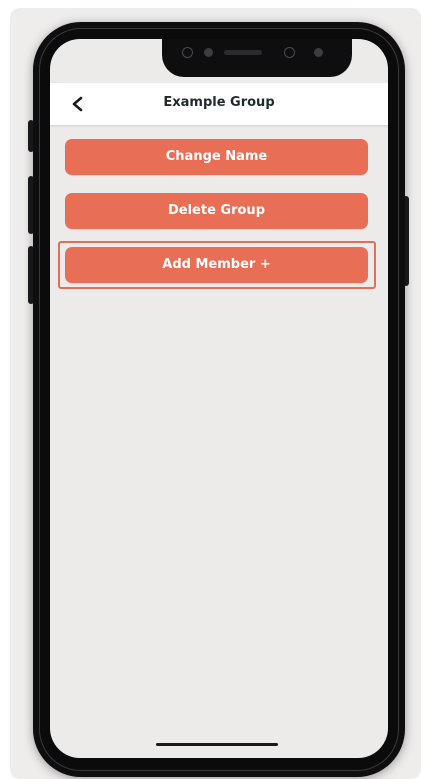 The image size is (421, 779). What do you see at coordinates (243, 52) in the screenshot?
I see `speaker-grille` at bounding box center [243, 52].